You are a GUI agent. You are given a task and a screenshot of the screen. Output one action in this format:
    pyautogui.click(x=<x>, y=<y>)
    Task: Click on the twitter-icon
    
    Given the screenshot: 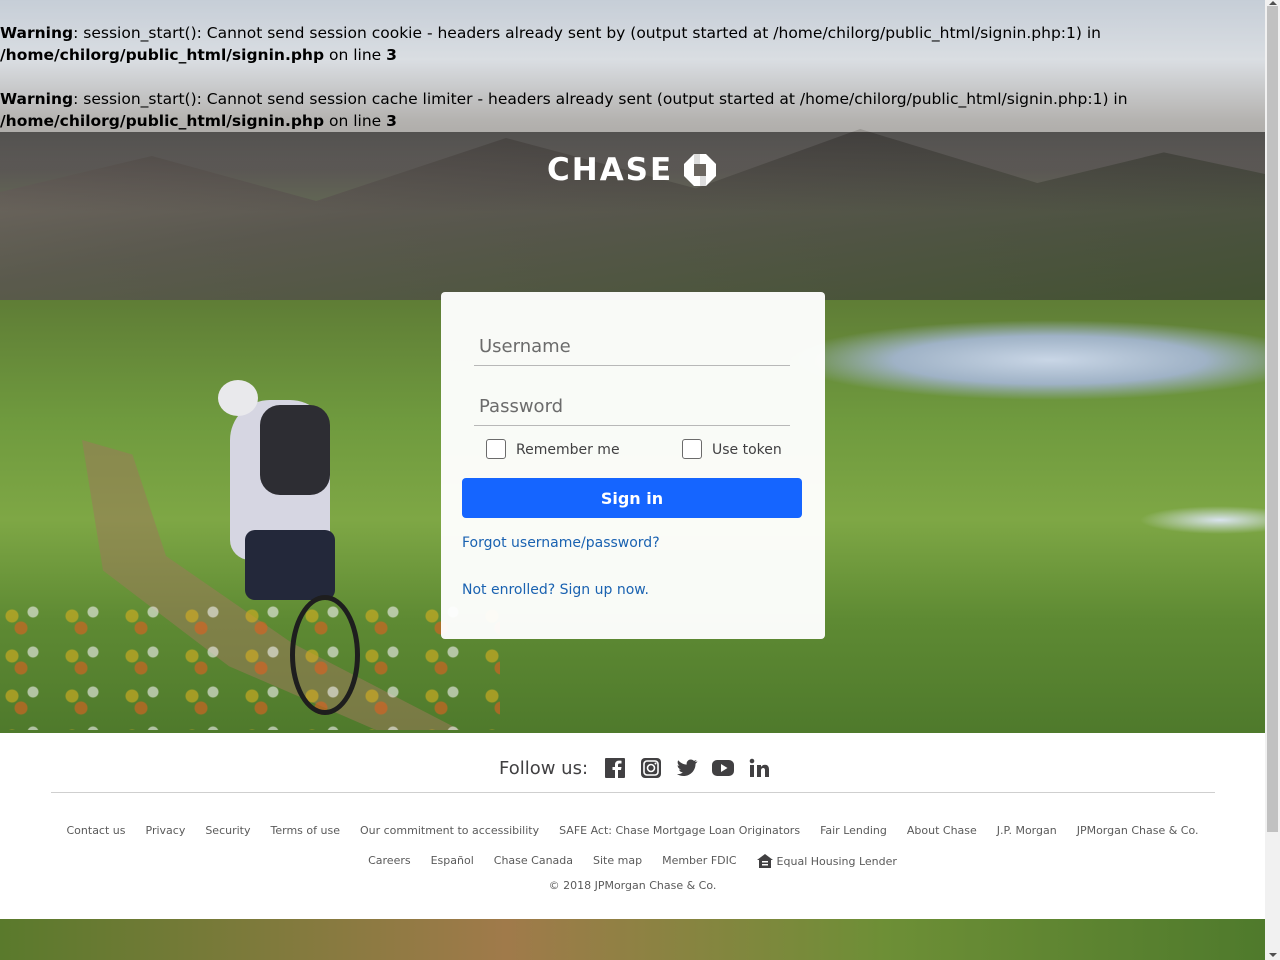 What is the action you would take?
    pyautogui.click(x=687, y=768)
    